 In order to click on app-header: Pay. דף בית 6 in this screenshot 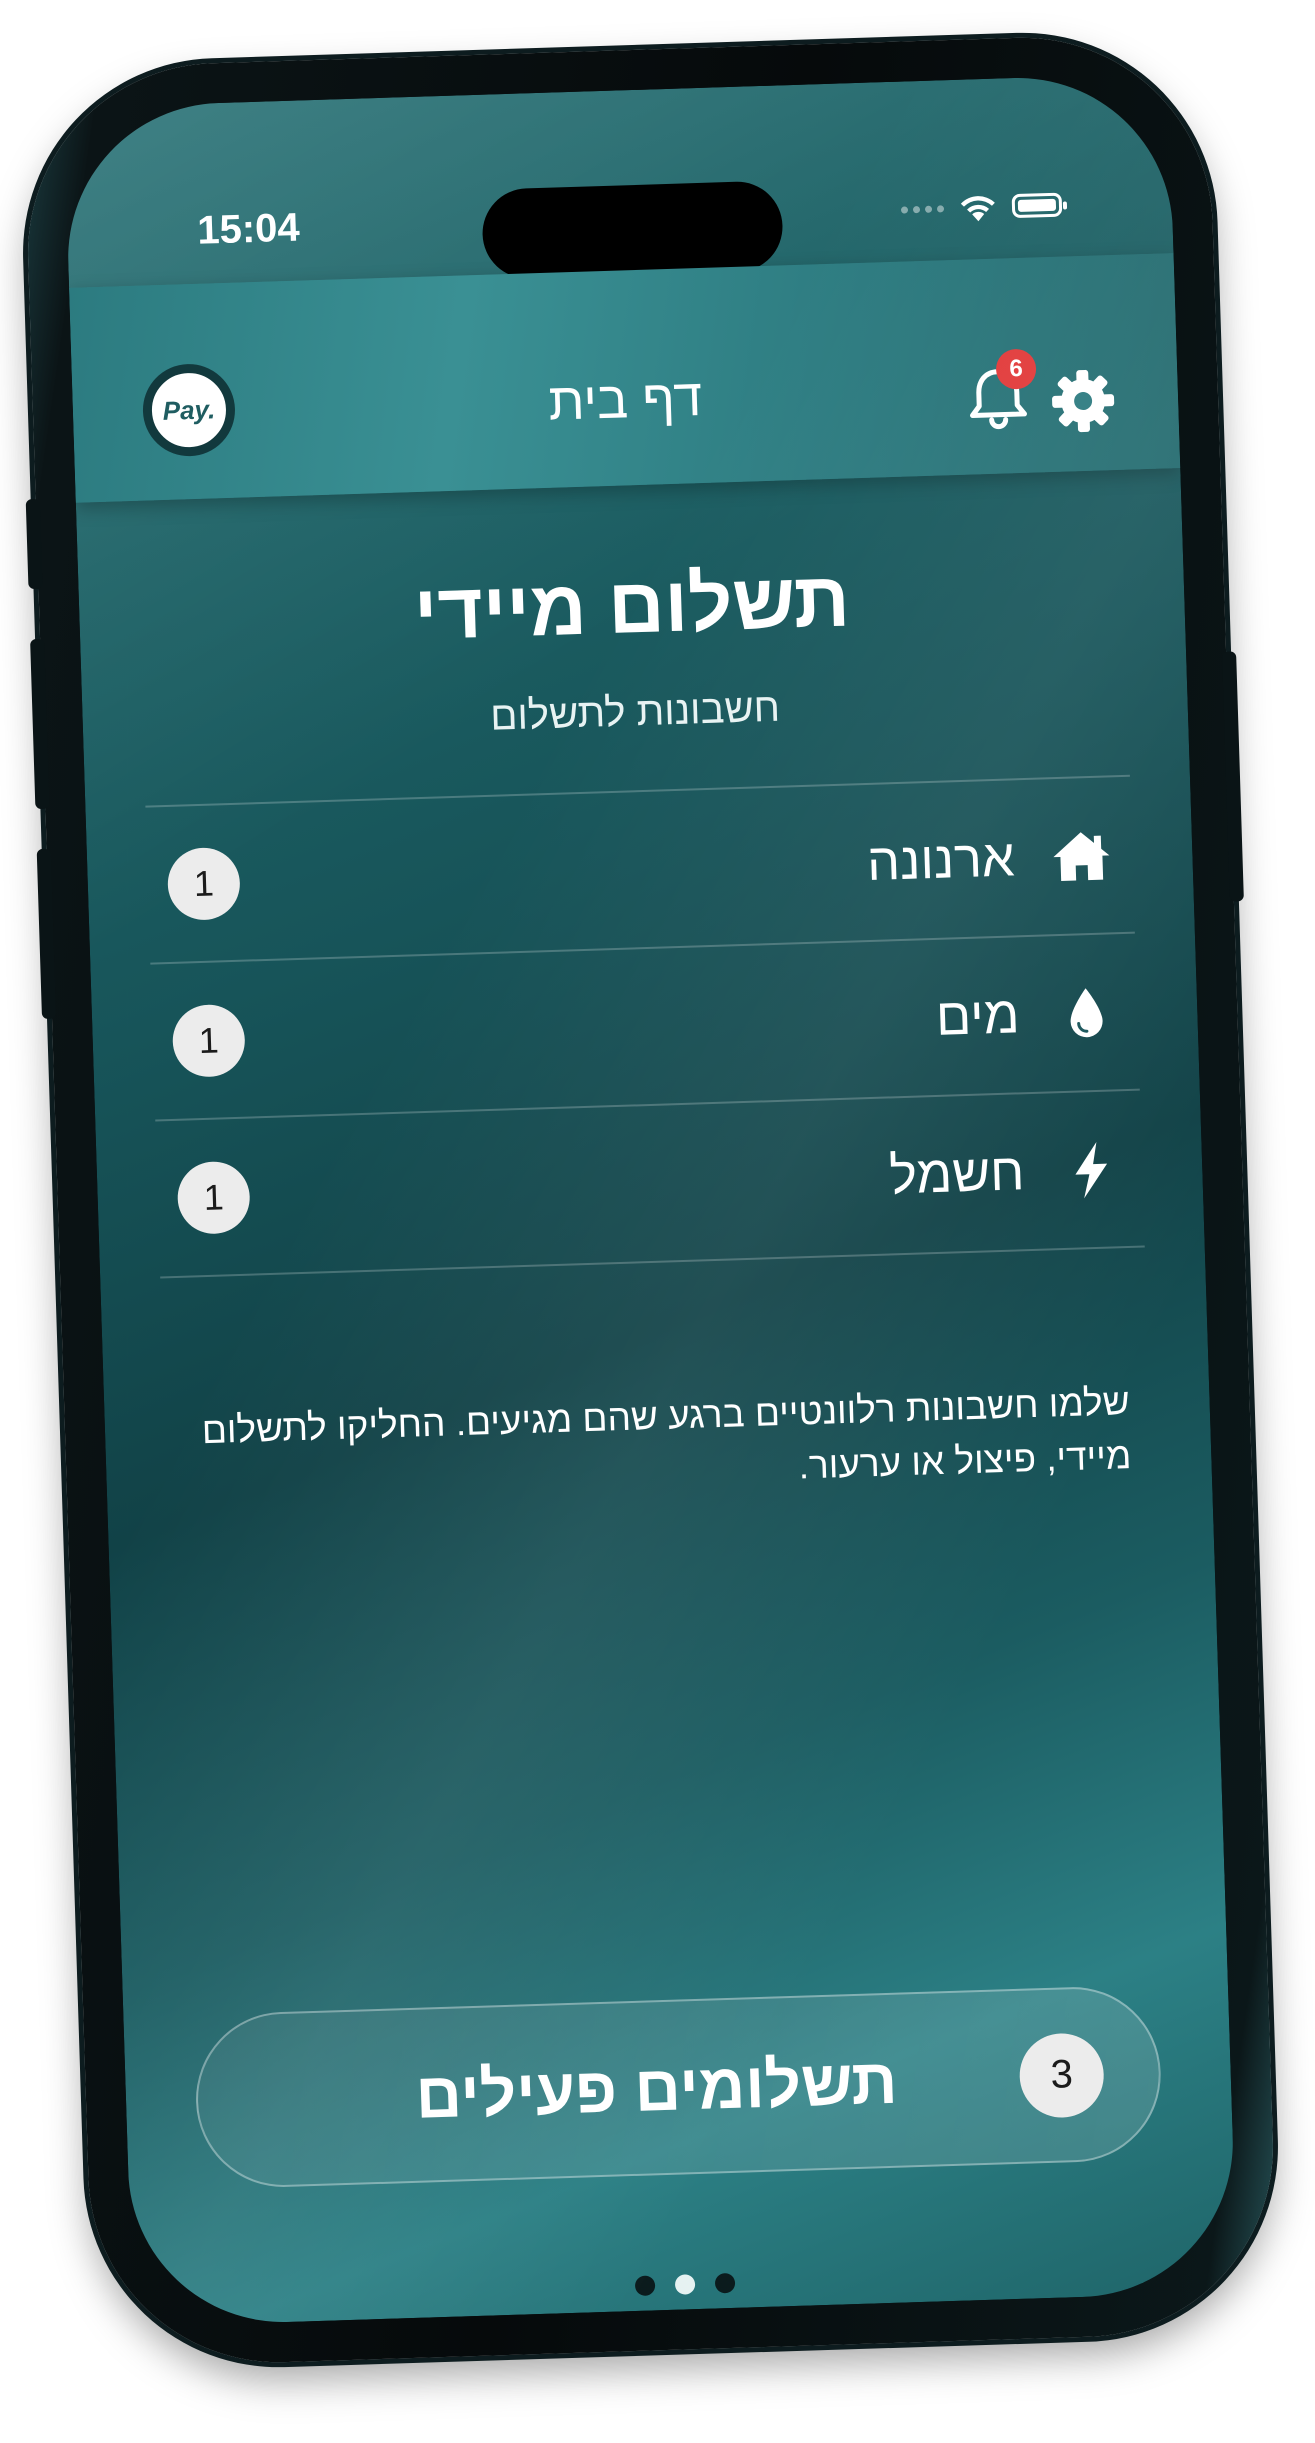, I will do `click(625, 378)`.